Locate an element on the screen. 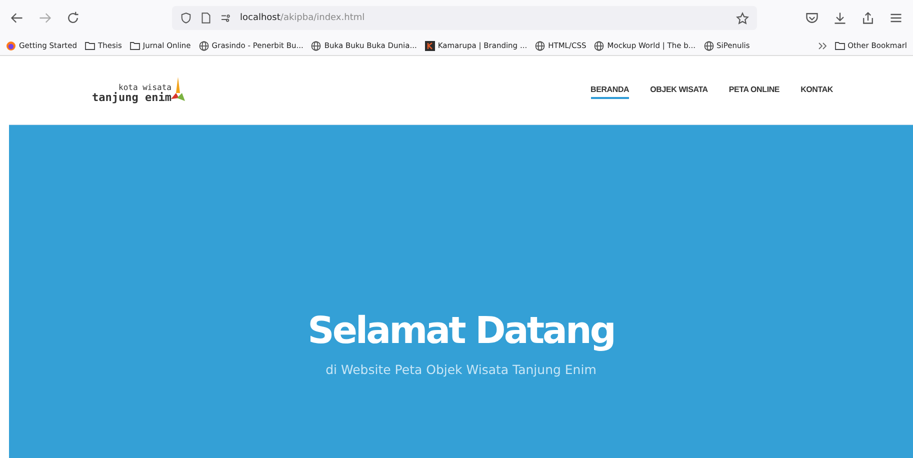 Image resolution: width=913 pixels, height=458 pixels. menu-icon is located at coordinates (896, 18).